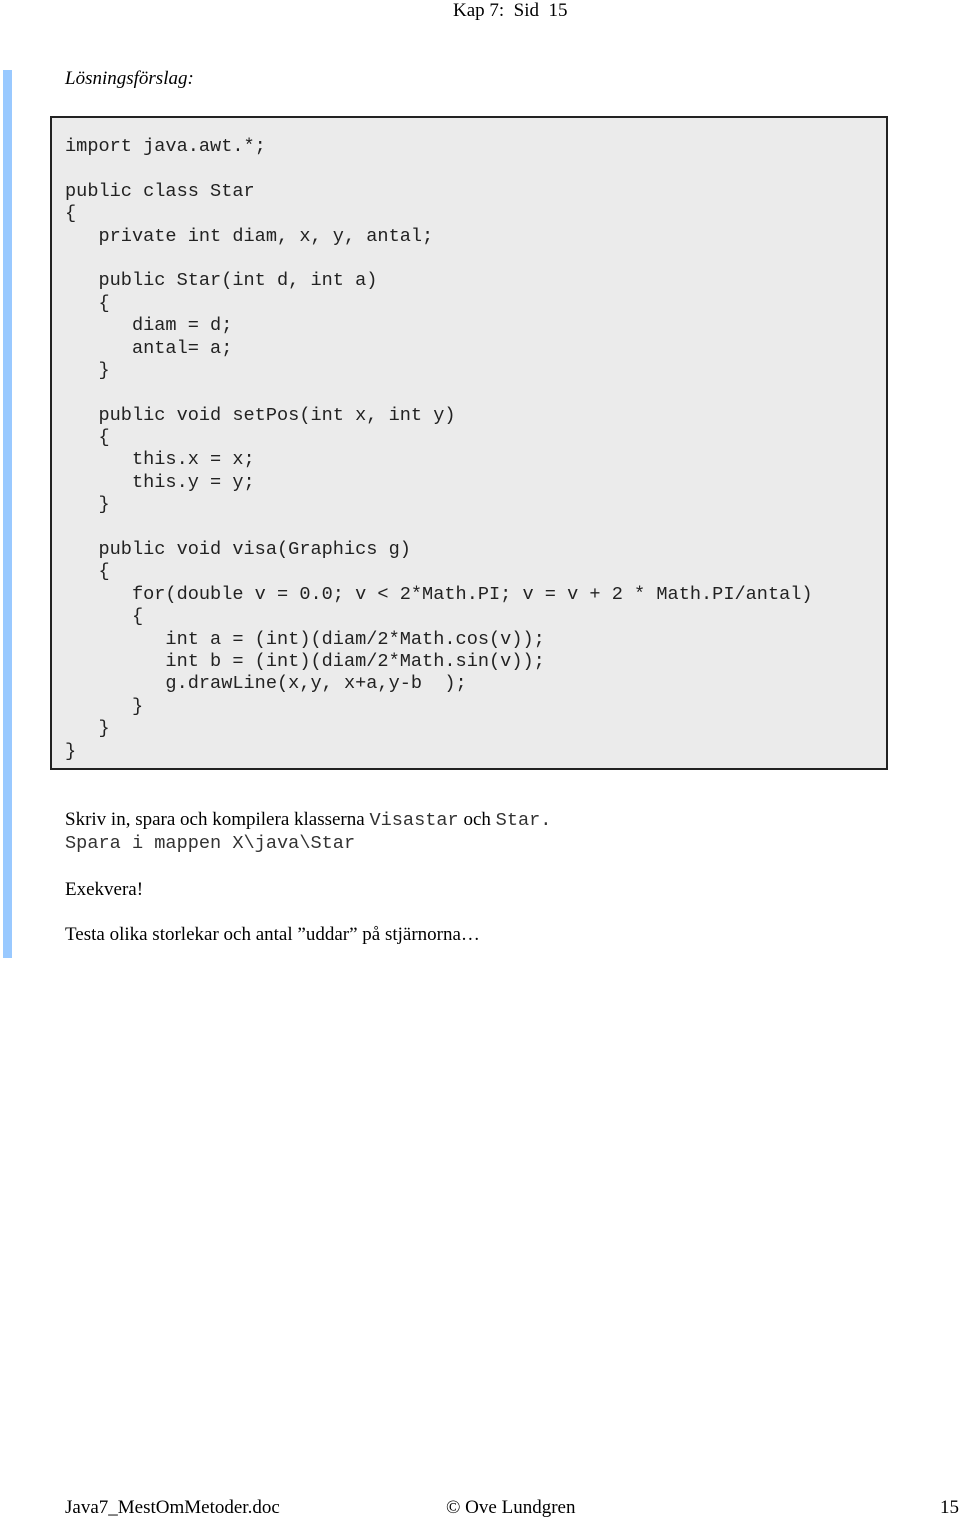 The height and width of the screenshot is (1521, 960). What do you see at coordinates (511, 1507) in the screenshot?
I see `footer-author: © Ove Lundgren` at bounding box center [511, 1507].